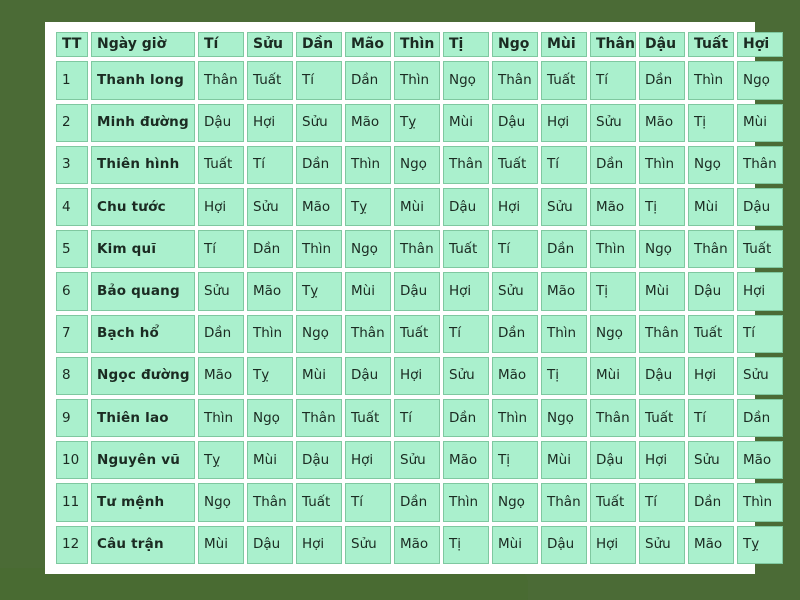 This screenshot has height=600, width=800. I want to click on row-index-cell: 3, so click(72, 164).